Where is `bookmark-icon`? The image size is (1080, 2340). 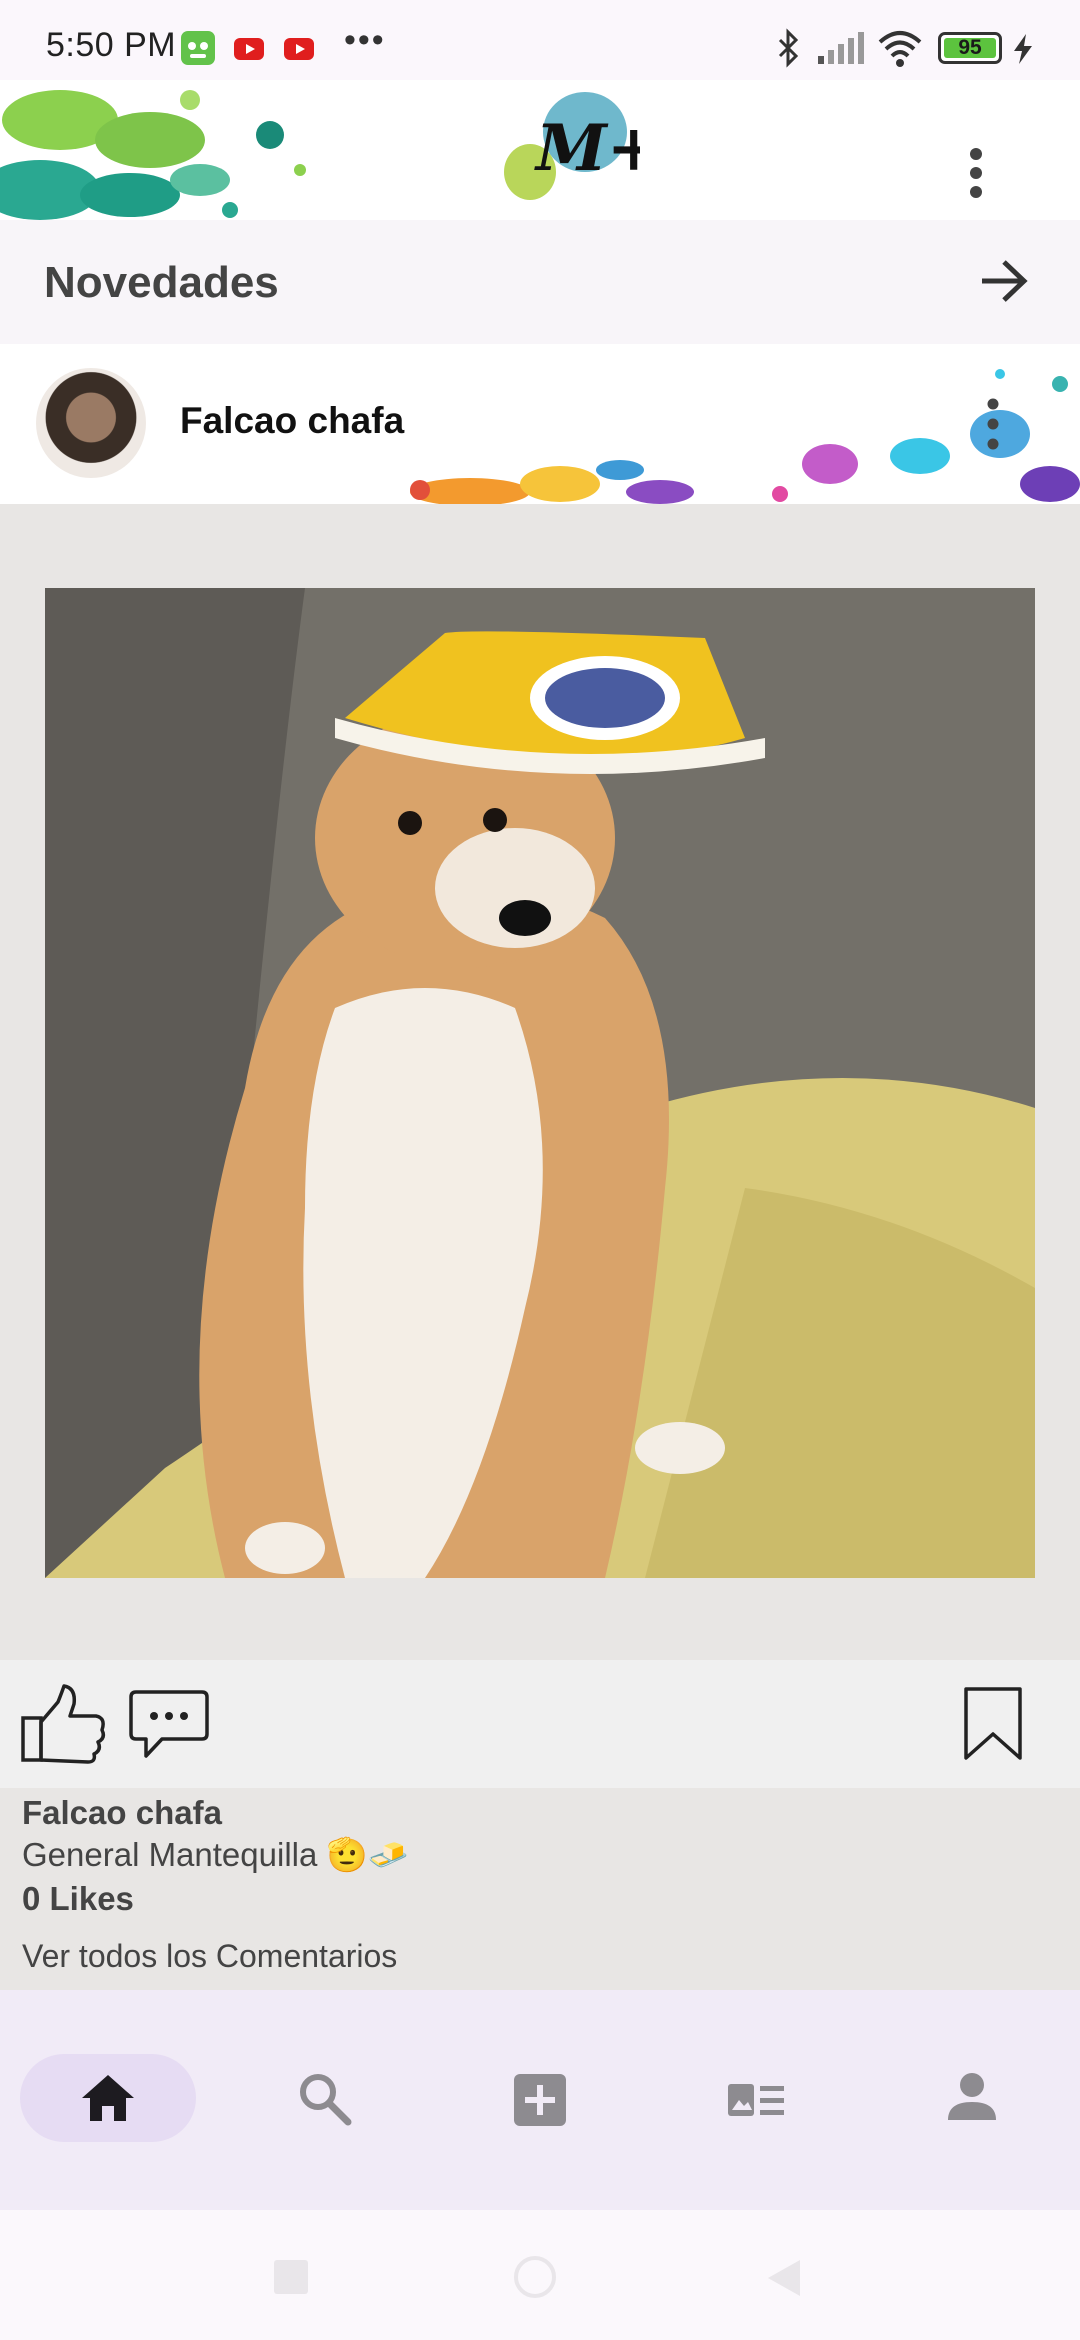
bookmark-icon is located at coordinates (993, 1724).